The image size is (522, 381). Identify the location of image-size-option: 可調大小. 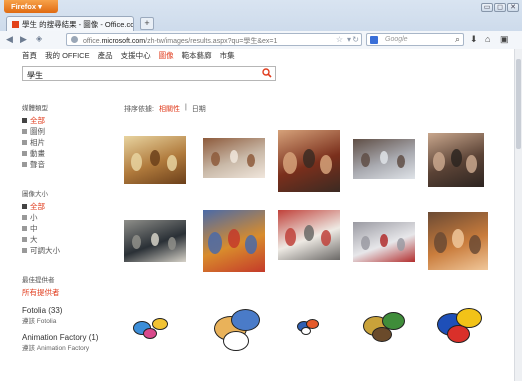
(70, 250).